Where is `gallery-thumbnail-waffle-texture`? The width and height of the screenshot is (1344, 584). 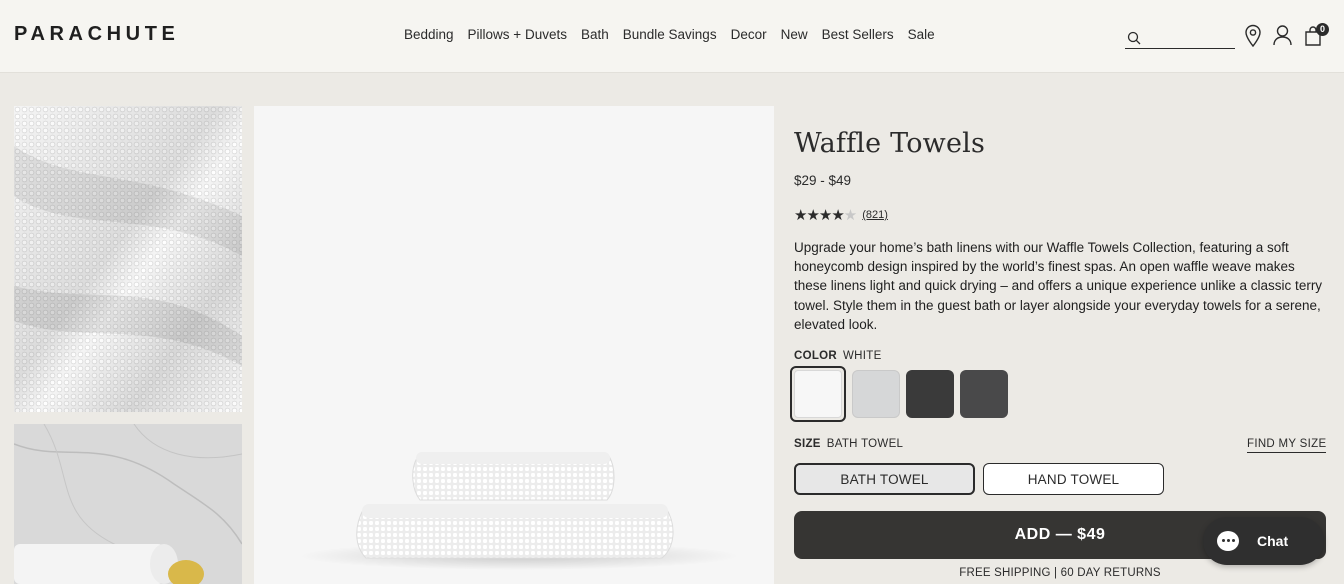
gallery-thumbnail-waffle-texture is located at coordinates (128, 259).